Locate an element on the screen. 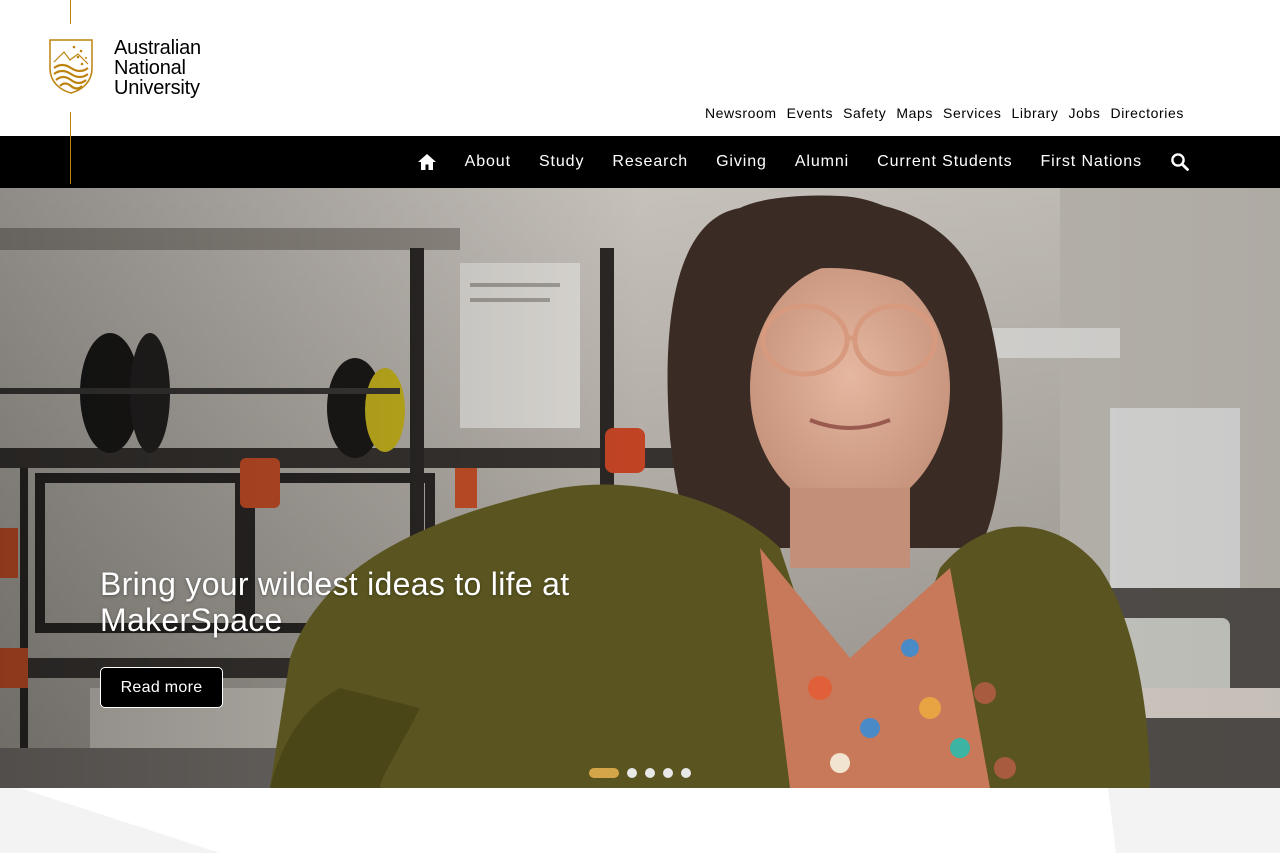 The height and width of the screenshot is (853, 1280). nav-item-study: Study is located at coordinates (561, 162).